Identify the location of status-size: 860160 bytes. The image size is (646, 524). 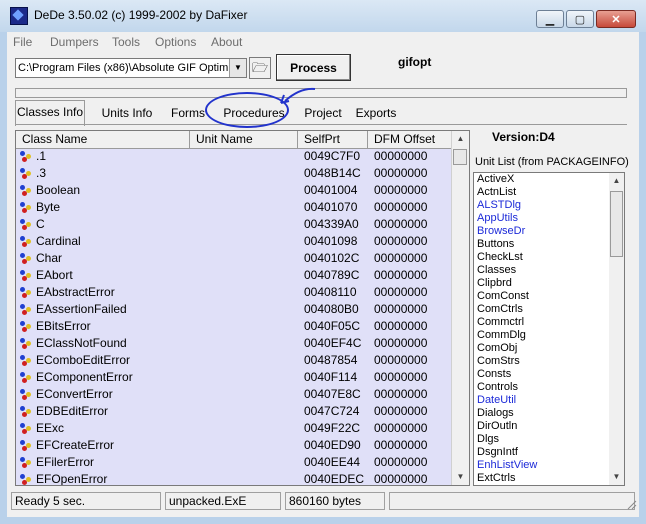
(335, 501).